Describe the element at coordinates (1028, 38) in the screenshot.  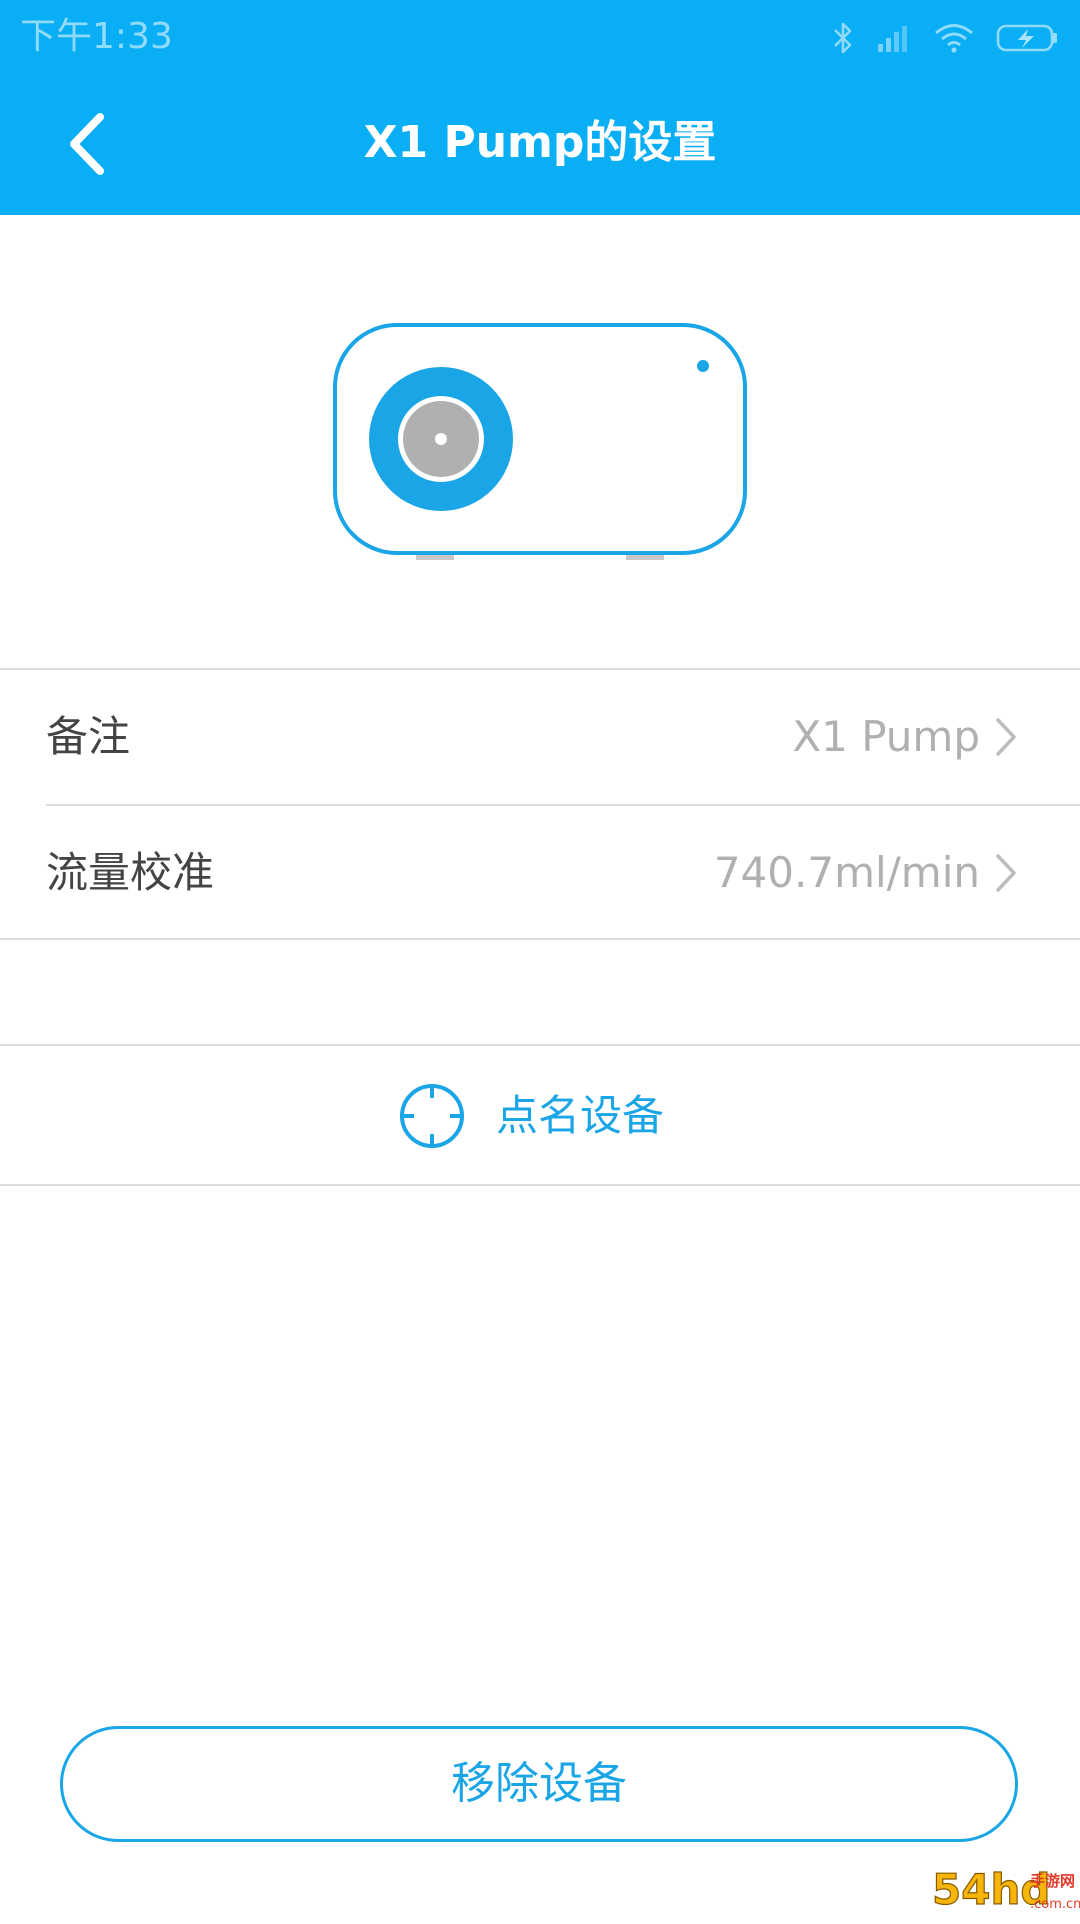
I see `battery-charging-icon` at that location.